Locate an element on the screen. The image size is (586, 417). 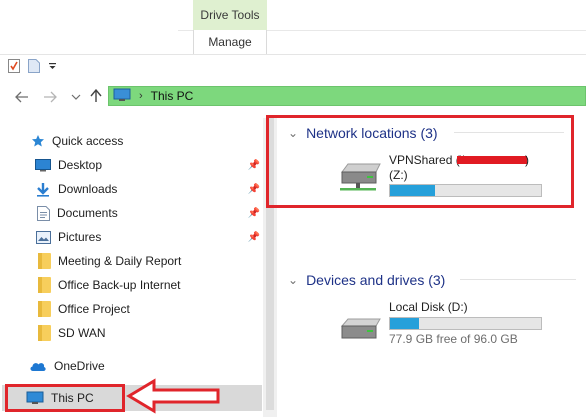
local-disk-name: Local Disk (D:) is located at coordinates (428, 307).